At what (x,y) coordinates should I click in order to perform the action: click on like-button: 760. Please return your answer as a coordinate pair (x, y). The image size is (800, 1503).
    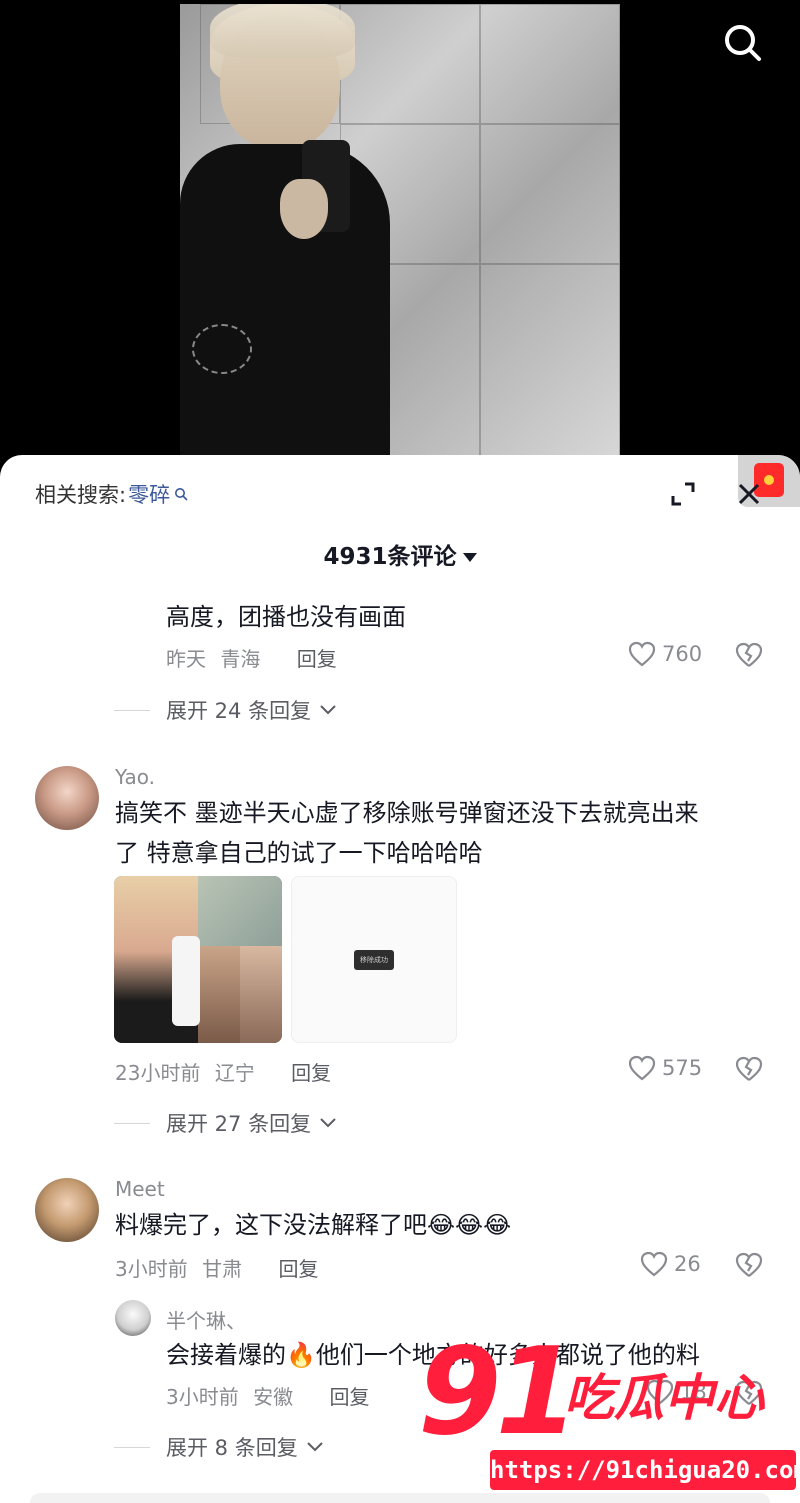
    Looking at the image, I should click on (665, 654).